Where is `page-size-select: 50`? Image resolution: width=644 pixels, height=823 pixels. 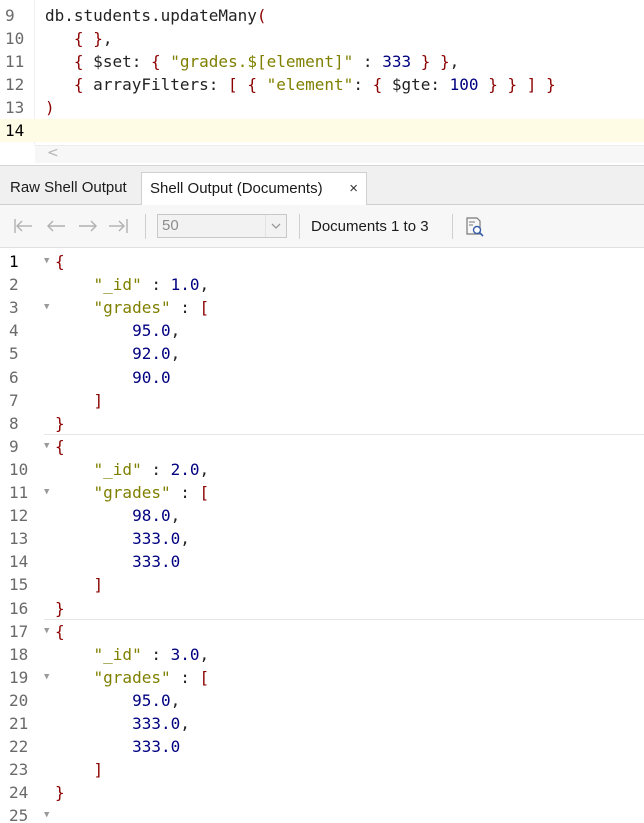 page-size-select: 50 is located at coordinates (222, 226).